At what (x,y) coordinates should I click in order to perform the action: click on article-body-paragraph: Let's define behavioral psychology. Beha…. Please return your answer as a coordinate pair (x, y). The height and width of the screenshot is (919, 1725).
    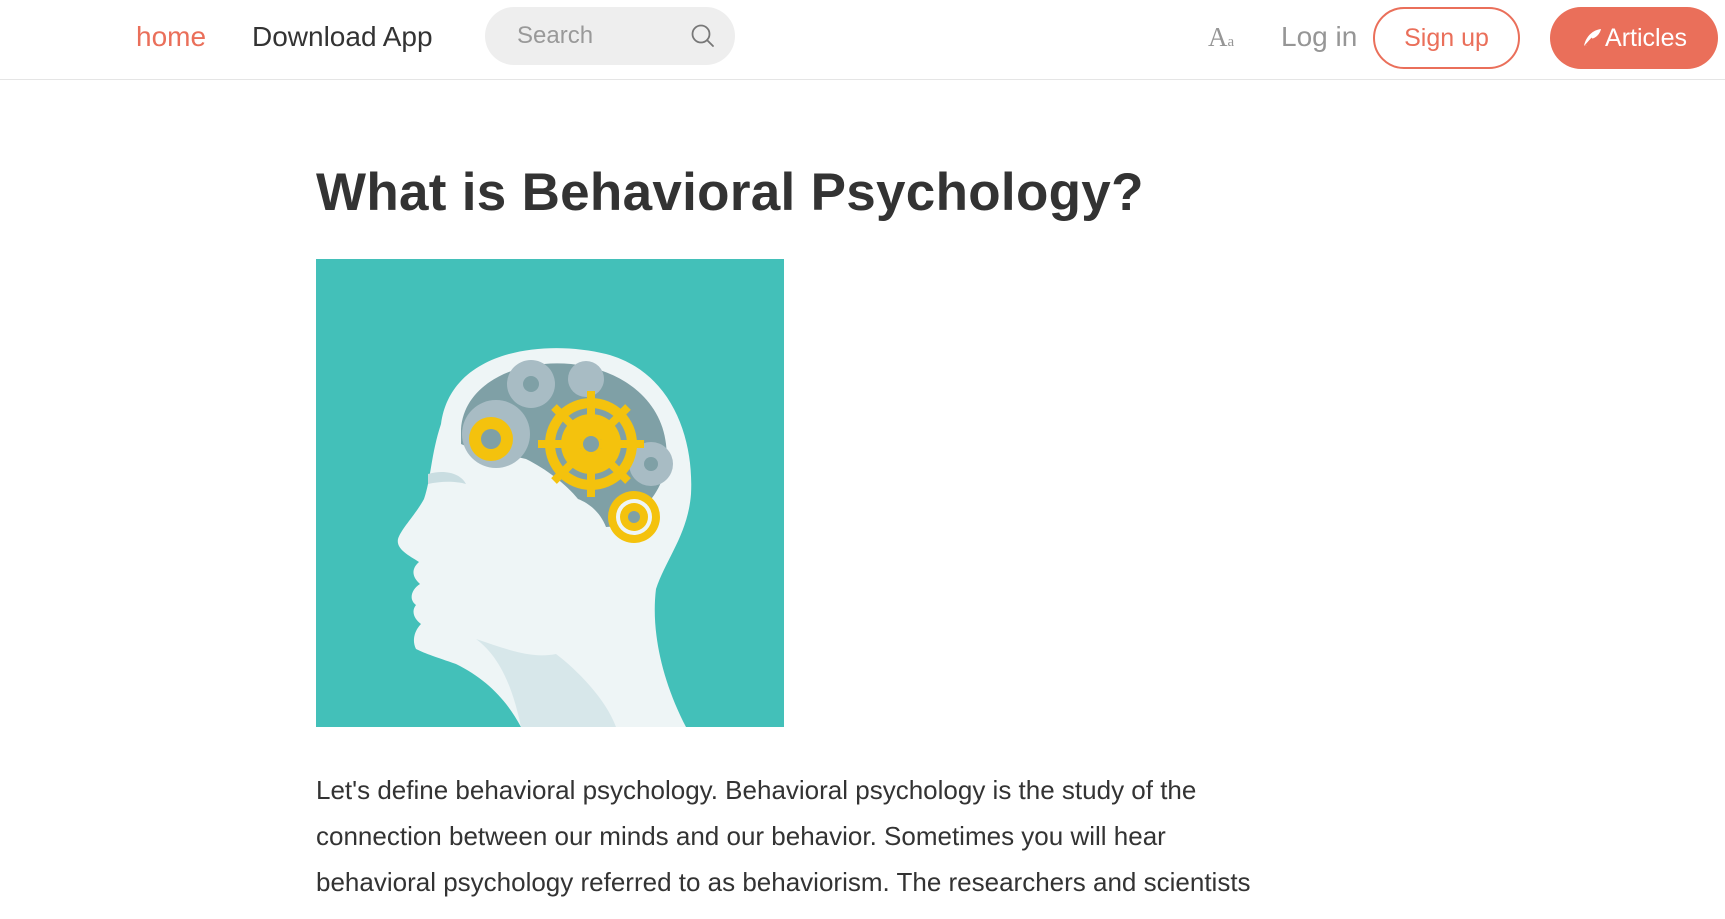
    Looking at the image, I should click on (783, 836).